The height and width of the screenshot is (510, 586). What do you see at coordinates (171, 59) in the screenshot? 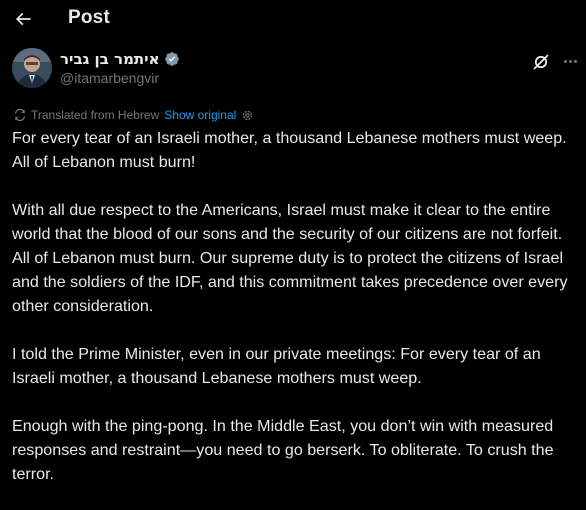
I see `verified-badge-icon` at bounding box center [171, 59].